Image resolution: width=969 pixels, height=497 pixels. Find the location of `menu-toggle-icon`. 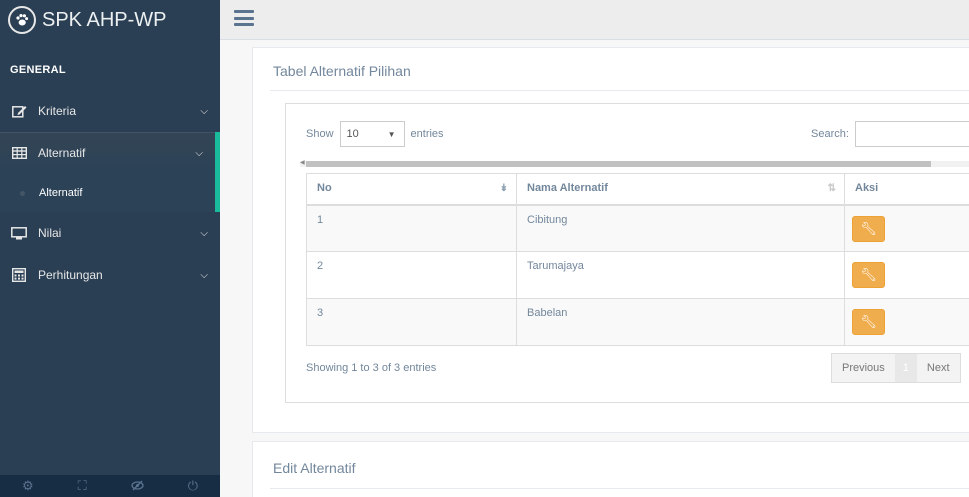

menu-toggle-icon is located at coordinates (244, 18).